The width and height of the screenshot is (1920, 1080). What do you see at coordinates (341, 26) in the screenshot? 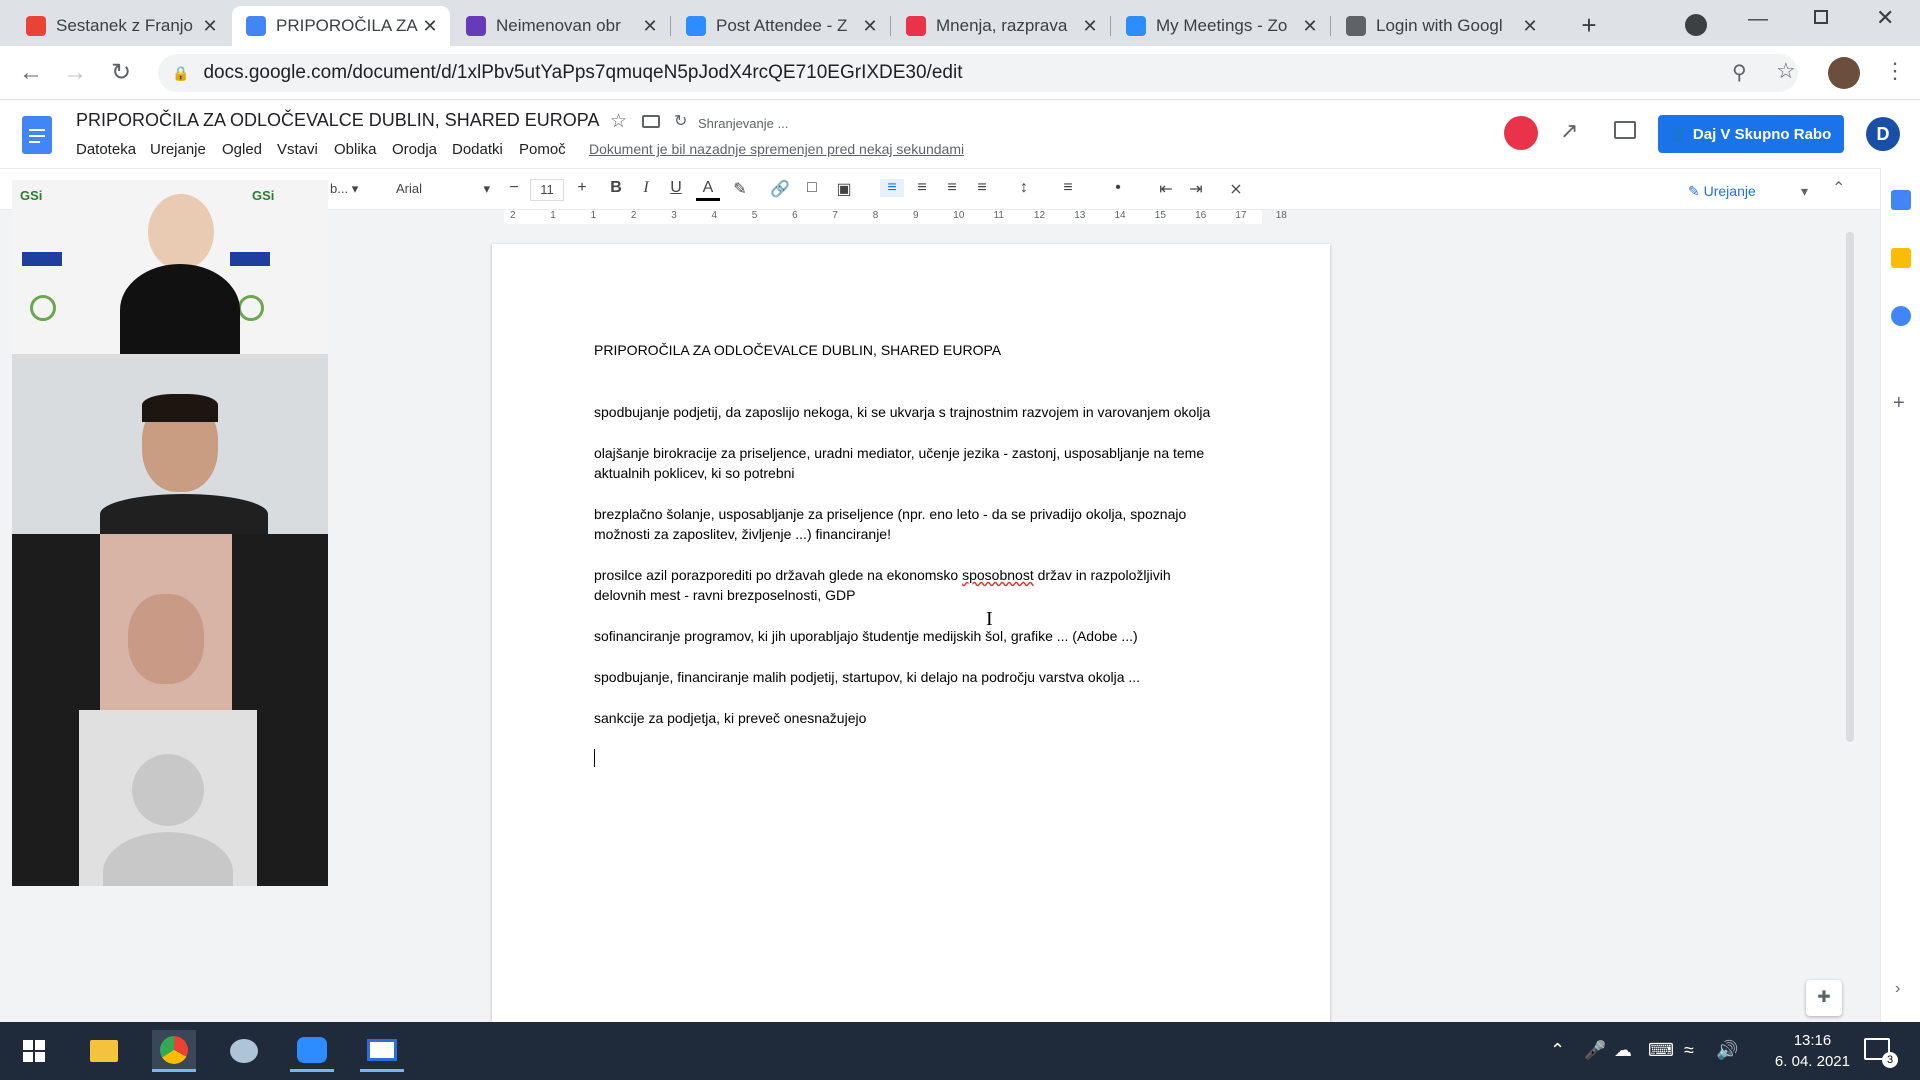
I see `browser-tab: PRIPOROČILA ZA ✕` at bounding box center [341, 26].